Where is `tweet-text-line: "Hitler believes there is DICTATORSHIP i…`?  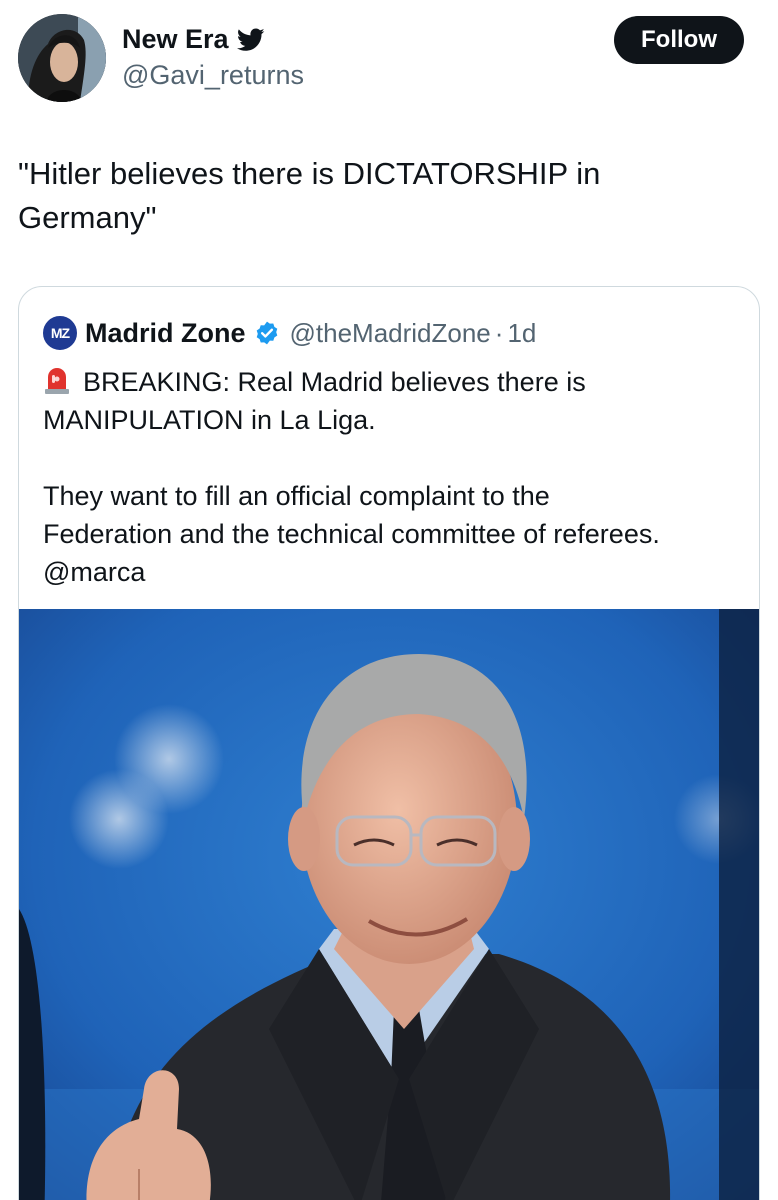
tweet-text-line: "Hitler believes there is DICTATORSHIP i… is located at coordinates (309, 173).